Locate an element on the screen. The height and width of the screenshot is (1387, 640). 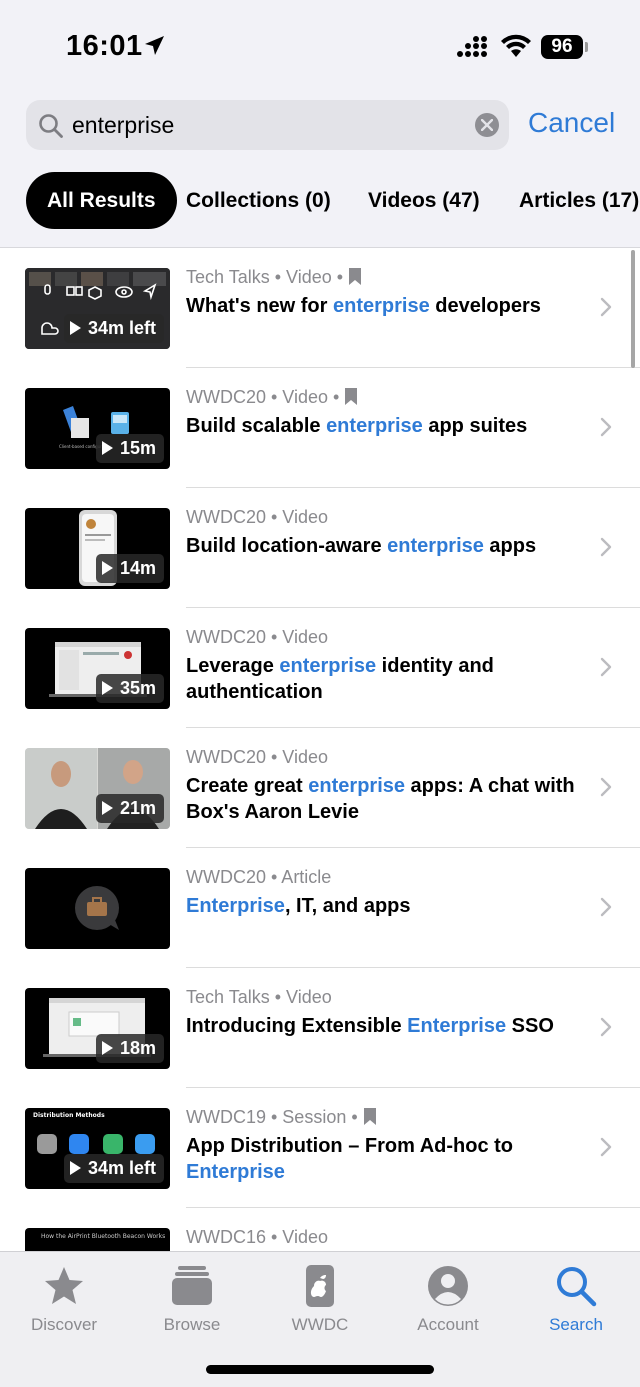
duration-badge: 21m is located at coordinates (129, 808).